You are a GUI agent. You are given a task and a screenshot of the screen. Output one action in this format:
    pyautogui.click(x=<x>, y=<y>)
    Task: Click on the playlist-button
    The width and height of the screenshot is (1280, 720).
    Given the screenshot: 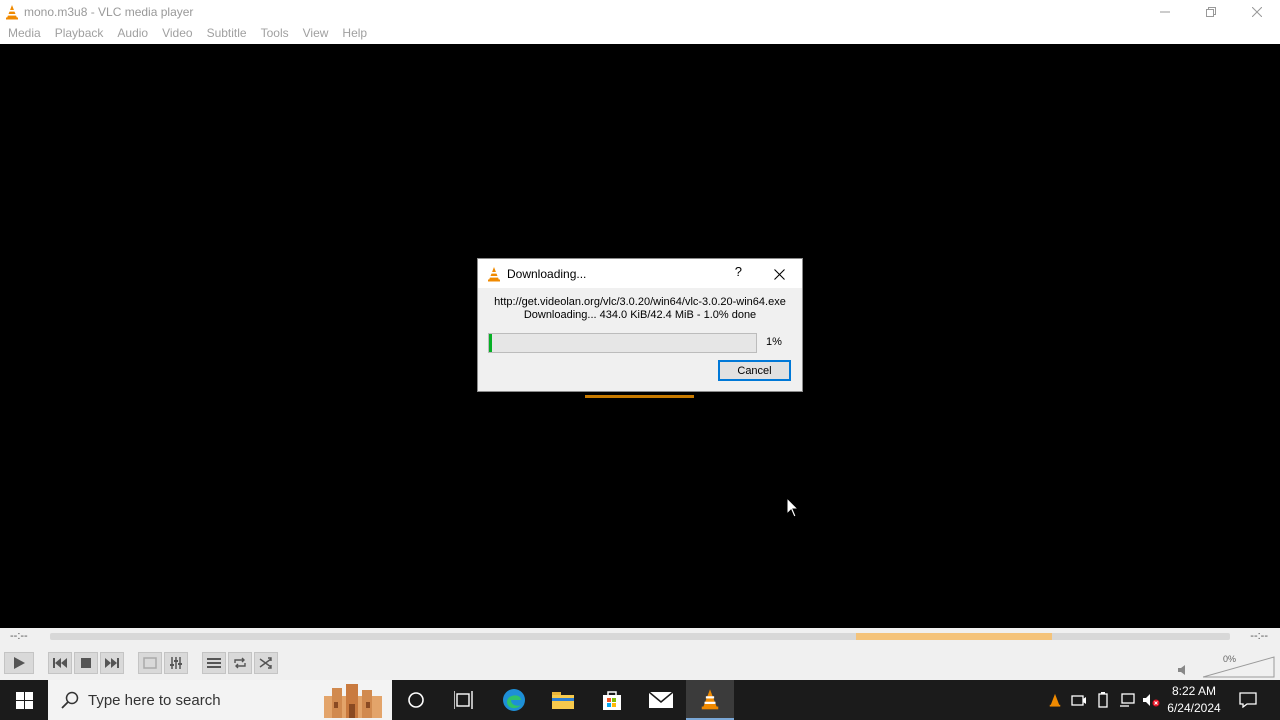 What is the action you would take?
    pyautogui.click(x=214, y=663)
    